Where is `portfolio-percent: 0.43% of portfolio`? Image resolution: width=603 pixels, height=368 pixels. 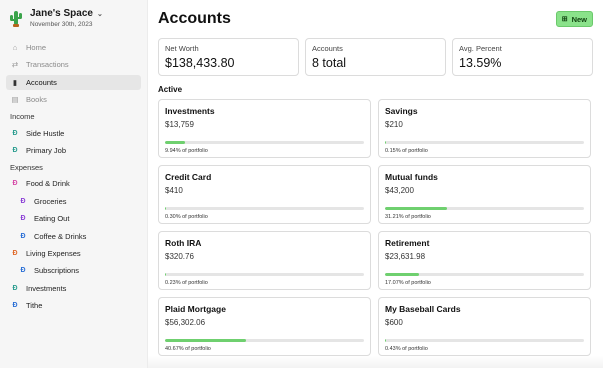
portfolio-percent: 0.43% of portfolio is located at coordinates (406, 349).